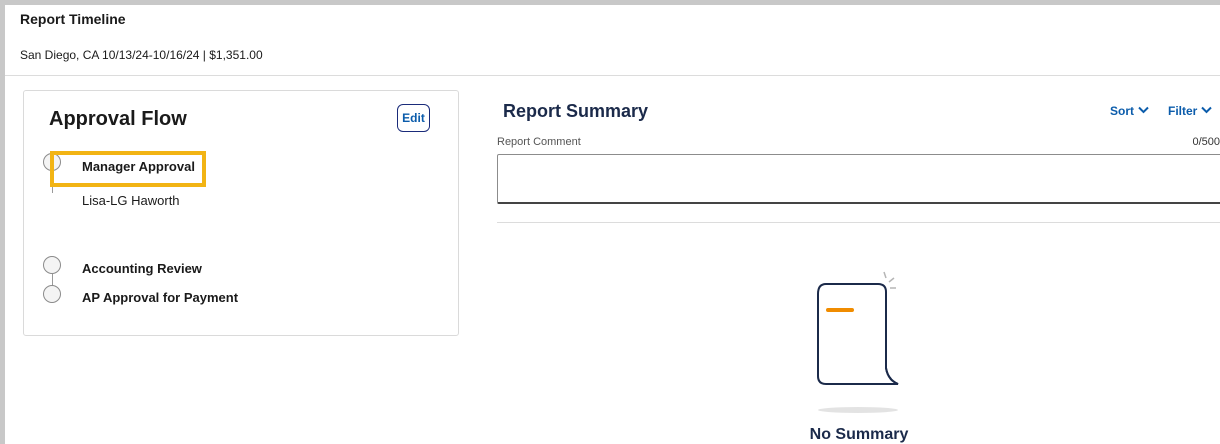 Image resolution: width=1220 pixels, height=444 pixels. What do you see at coordinates (859, 343) in the screenshot?
I see `document-empty-icon` at bounding box center [859, 343].